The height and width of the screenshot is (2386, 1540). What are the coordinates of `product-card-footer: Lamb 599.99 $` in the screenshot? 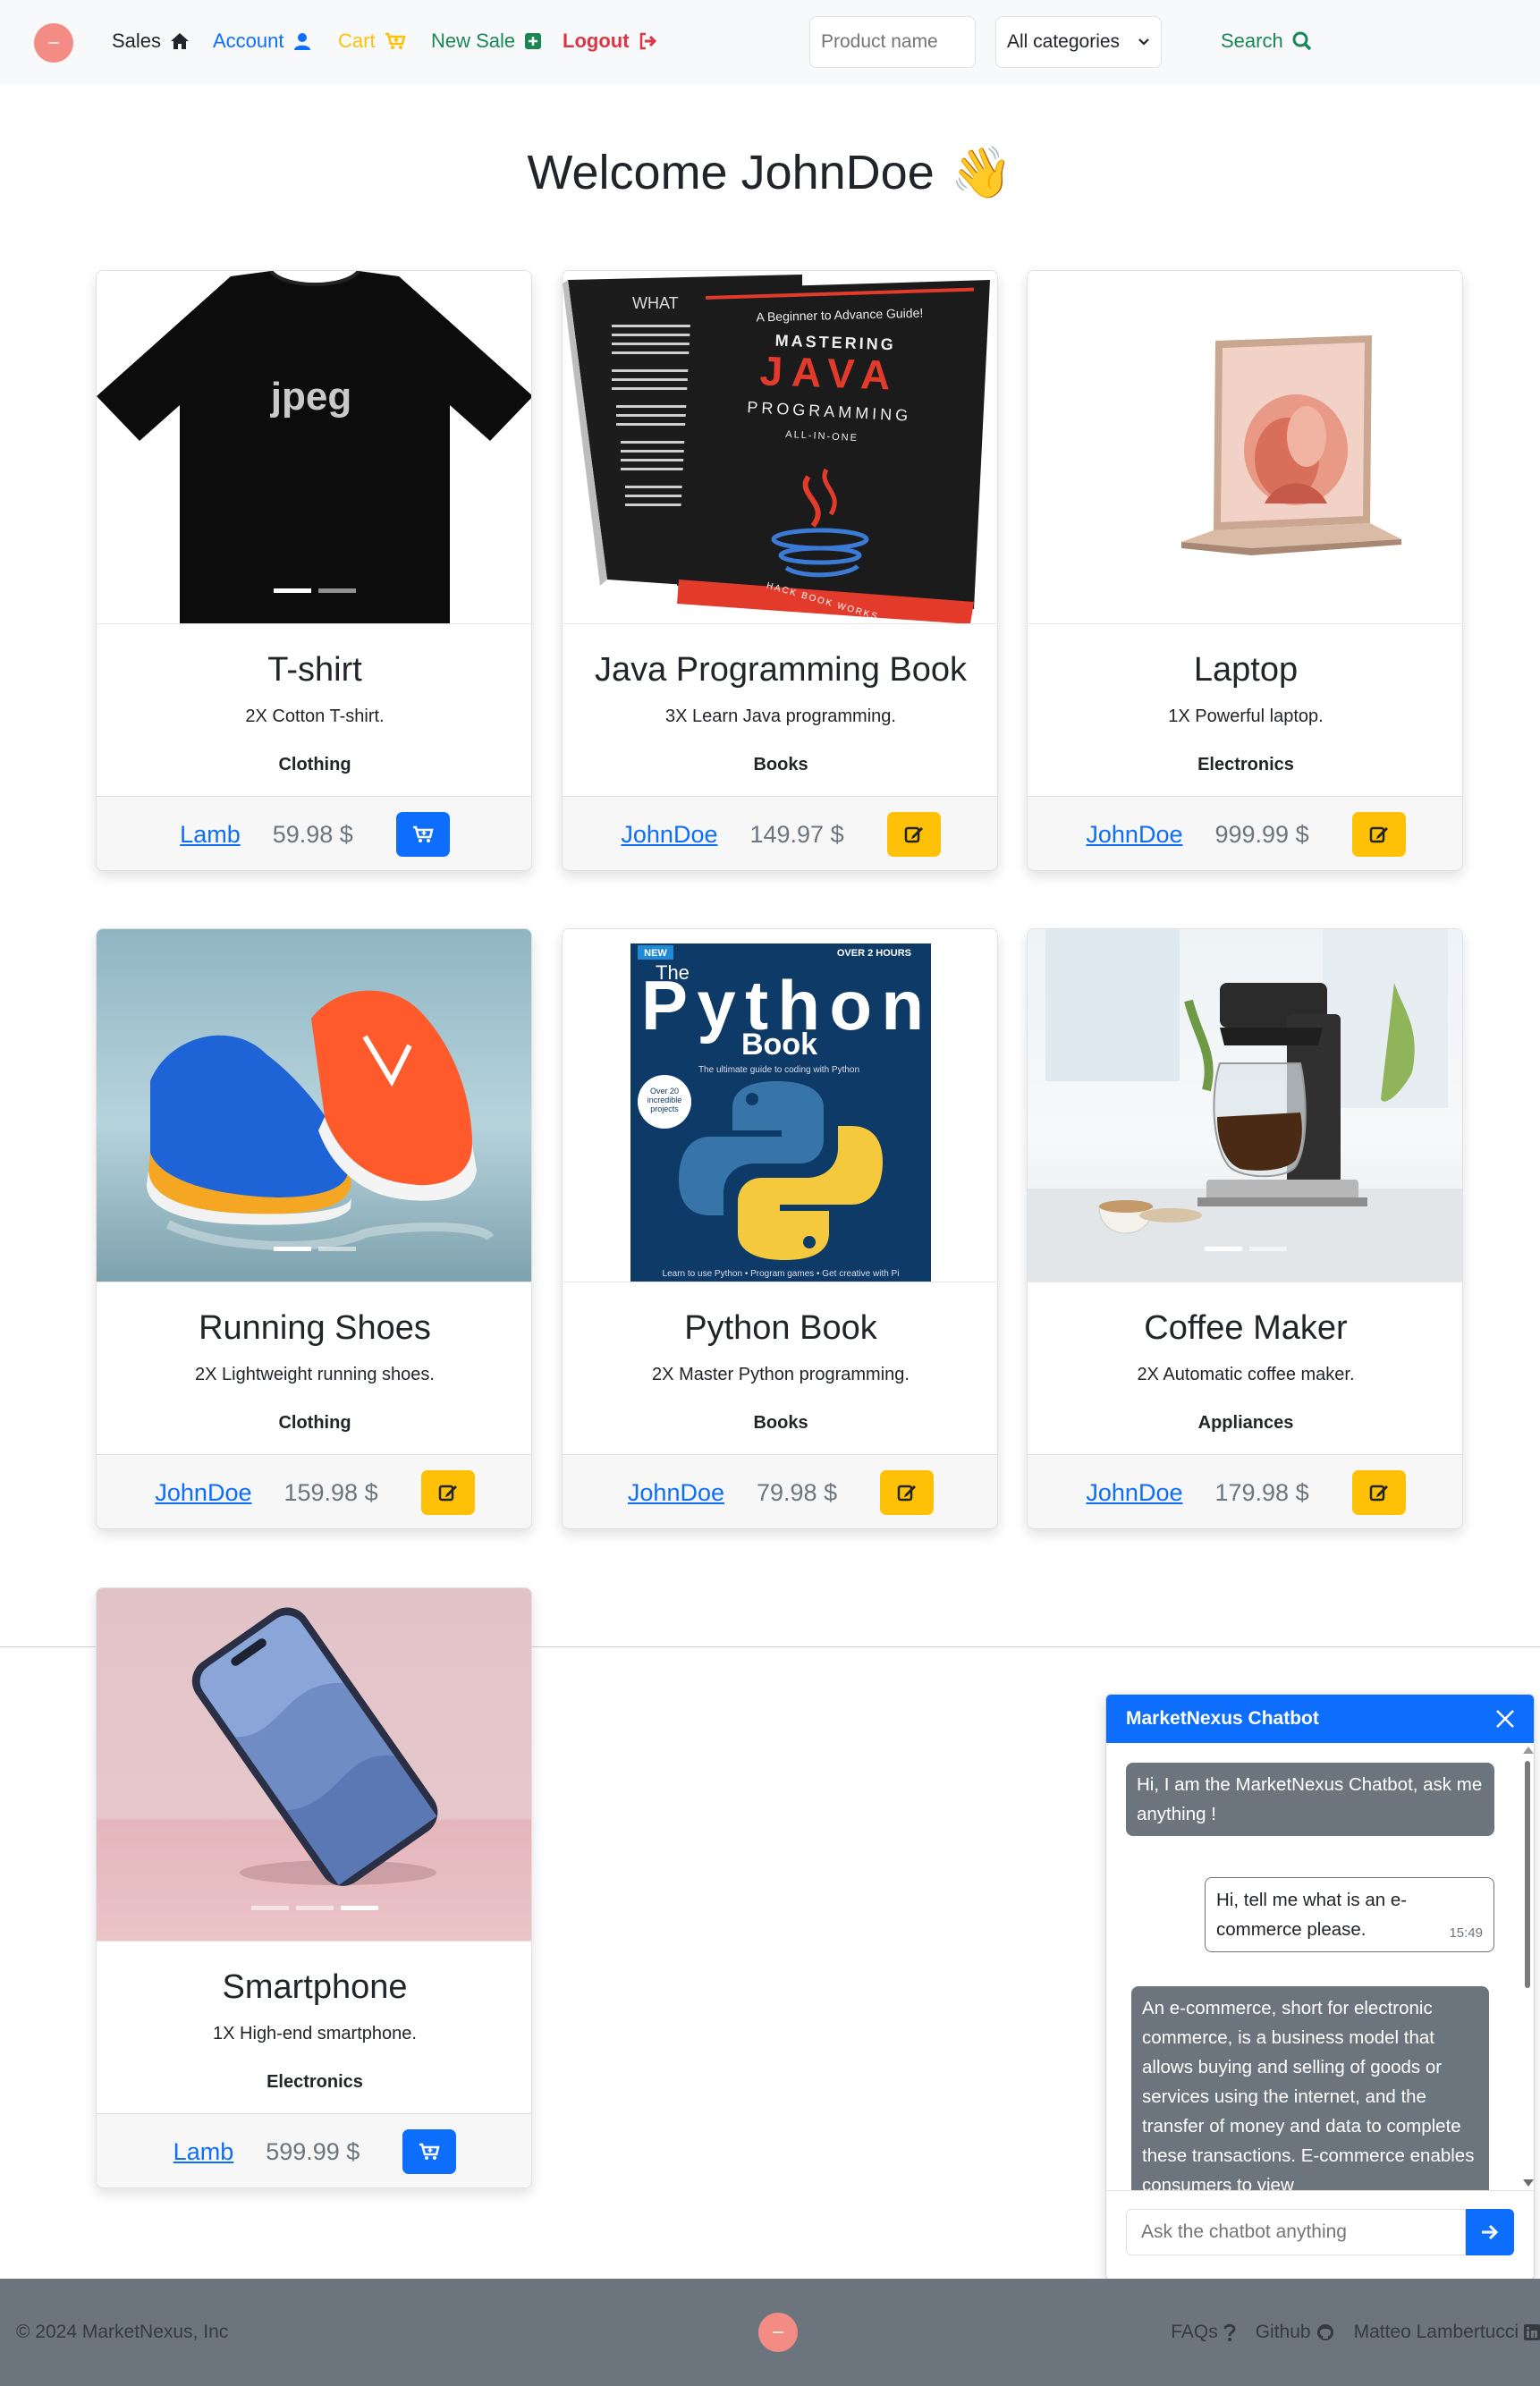 It's located at (314, 2150).